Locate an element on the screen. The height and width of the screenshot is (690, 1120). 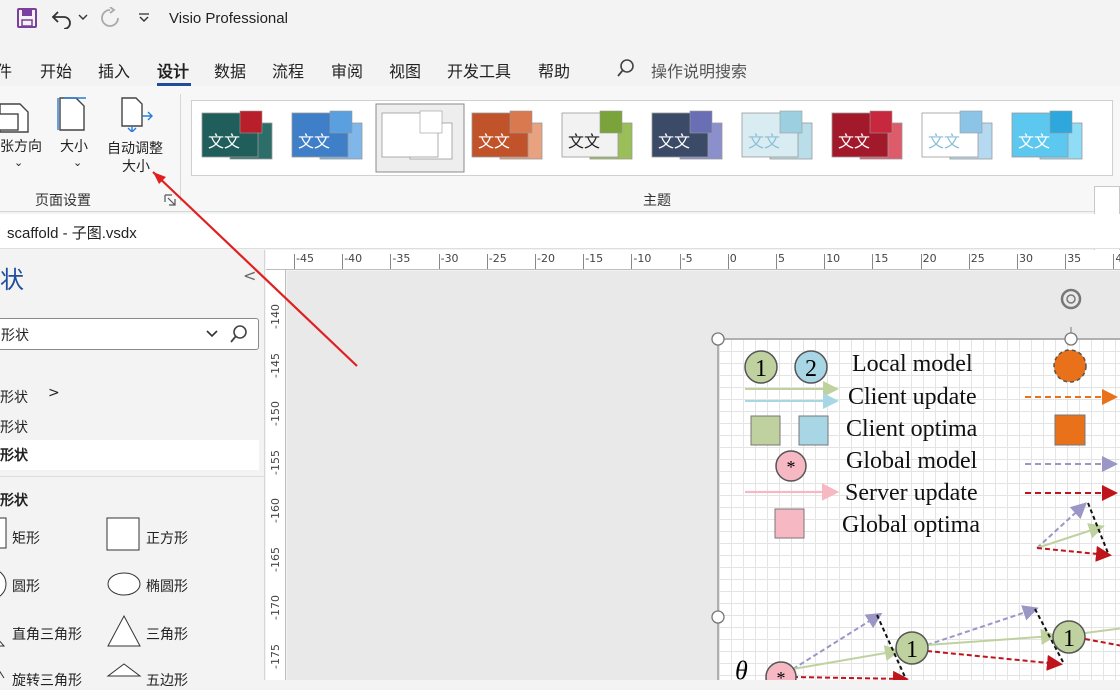
tell-me-search: 操作说明搜索 is located at coordinates (699, 70).